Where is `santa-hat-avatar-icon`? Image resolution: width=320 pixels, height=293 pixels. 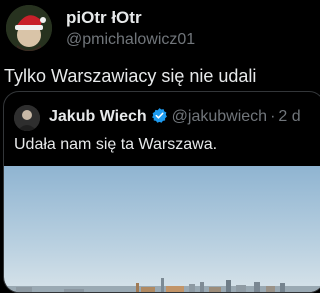
santa-hat-avatar-icon is located at coordinates (29, 28).